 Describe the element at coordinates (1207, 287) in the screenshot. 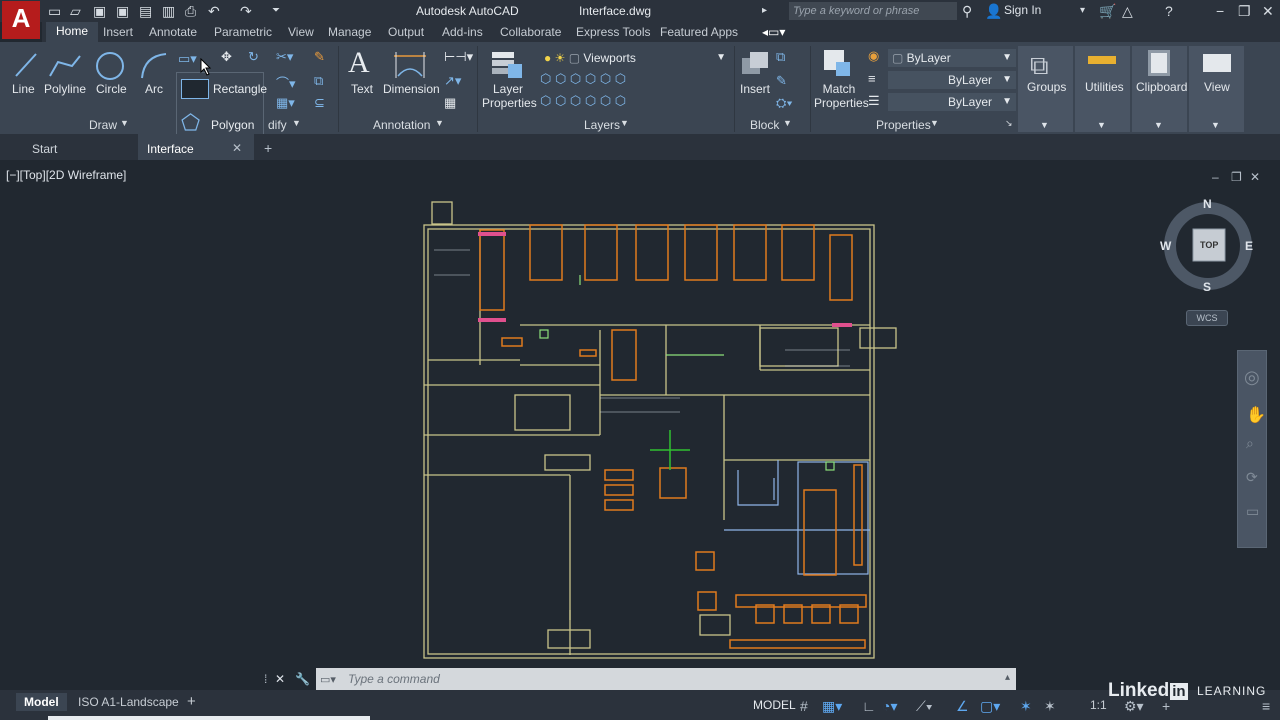

I see `compass-south: S` at that location.